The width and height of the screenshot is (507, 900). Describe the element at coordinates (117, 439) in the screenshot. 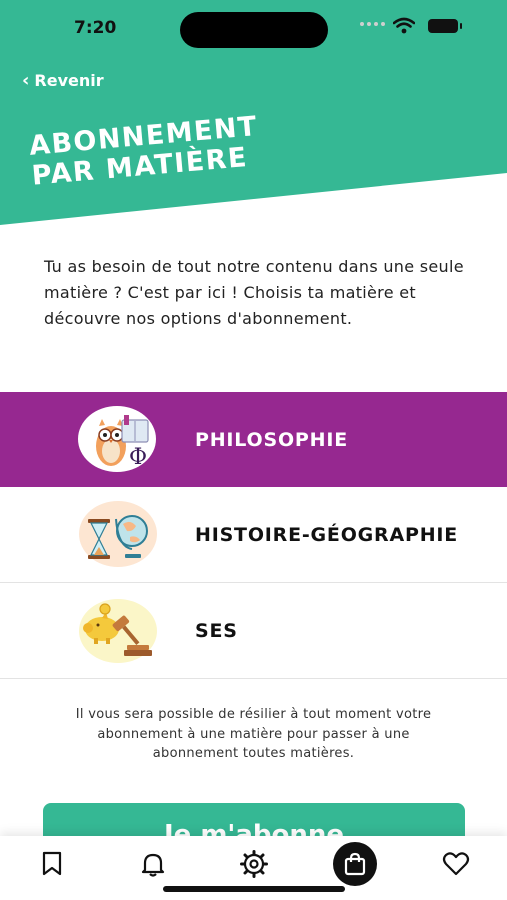

I see `owl-book-phi-icon: Φ` at that location.